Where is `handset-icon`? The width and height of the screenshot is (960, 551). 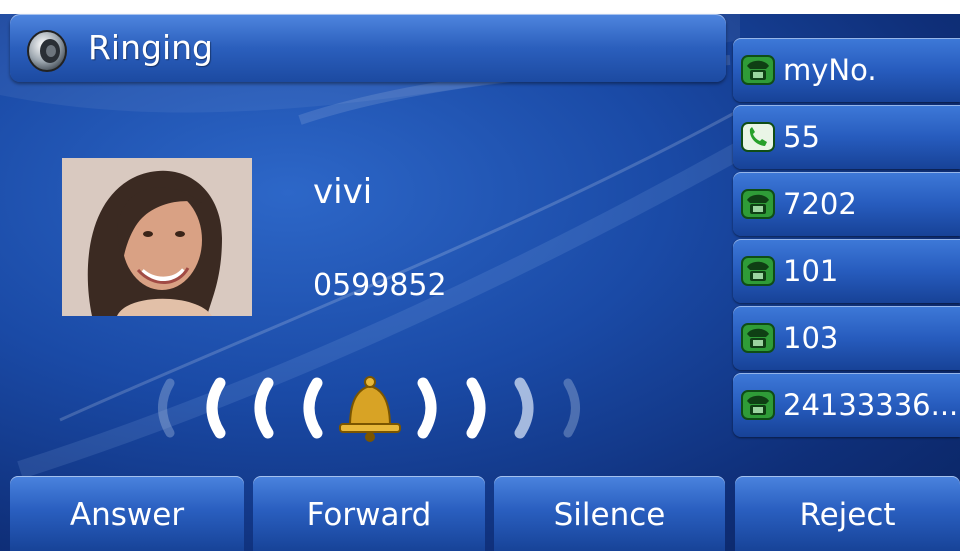 handset-icon is located at coordinates (758, 137).